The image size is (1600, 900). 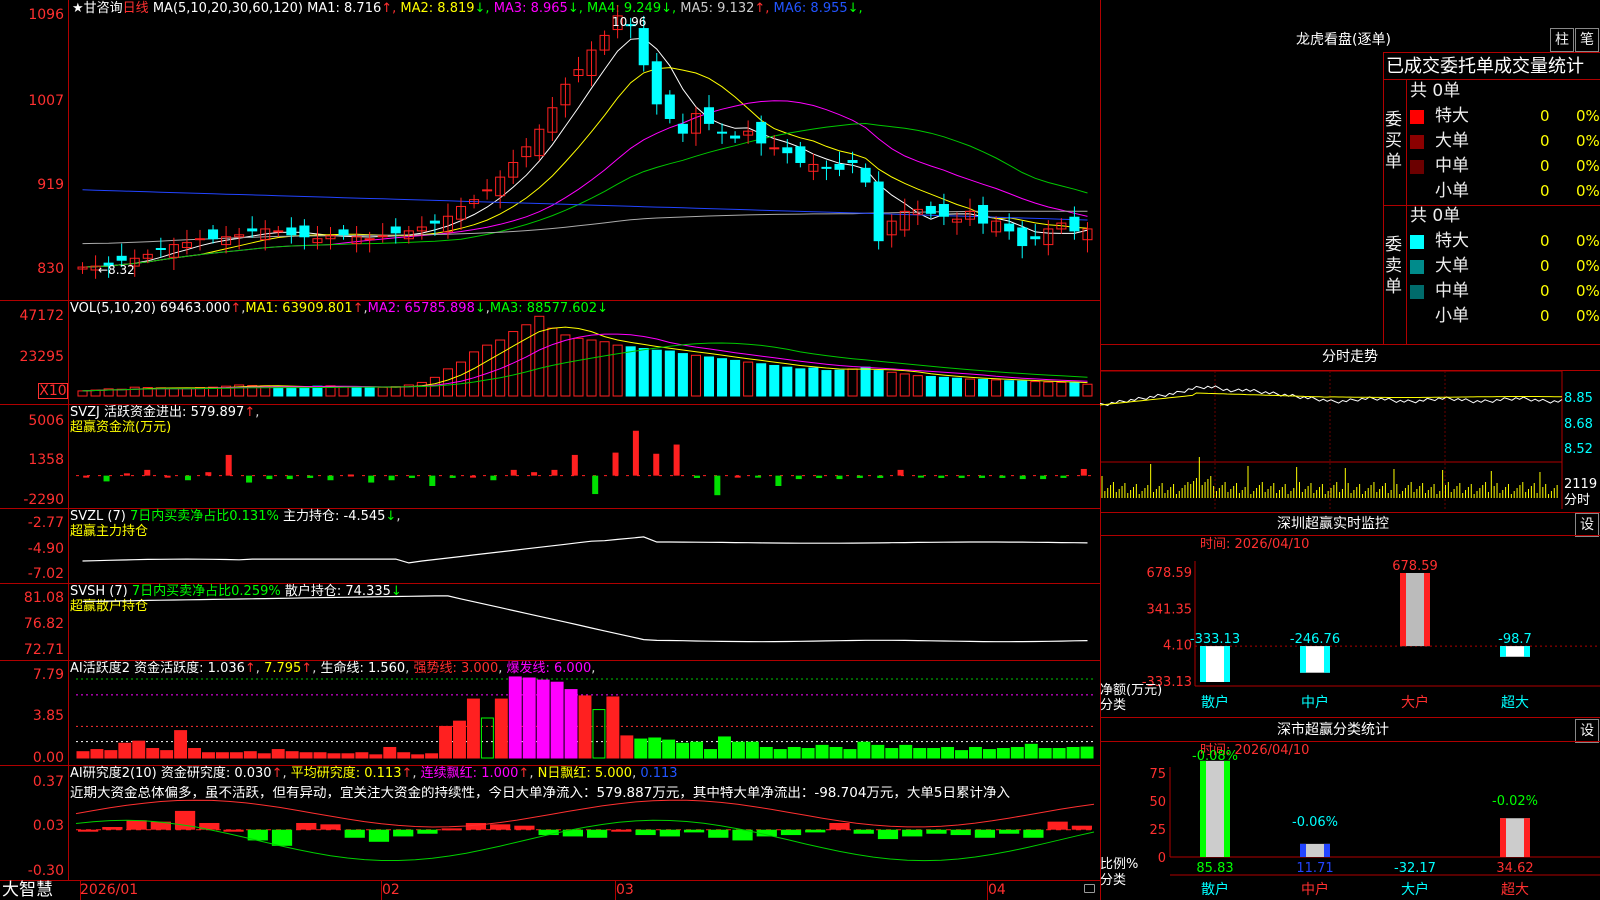 What do you see at coordinates (1350, 717) in the screenshot?
I see `monitor-bottom-line` at bounding box center [1350, 717].